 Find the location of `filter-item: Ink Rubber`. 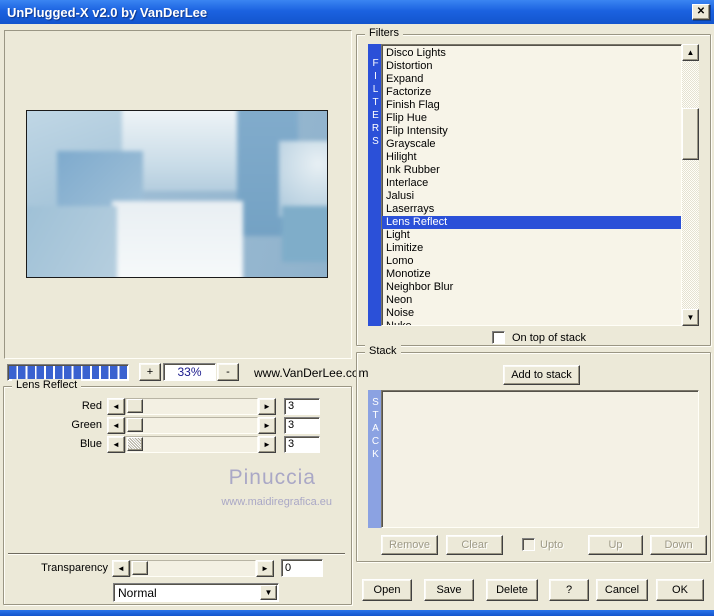

filter-item: Ink Rubber is located at coordinates (531, 170).